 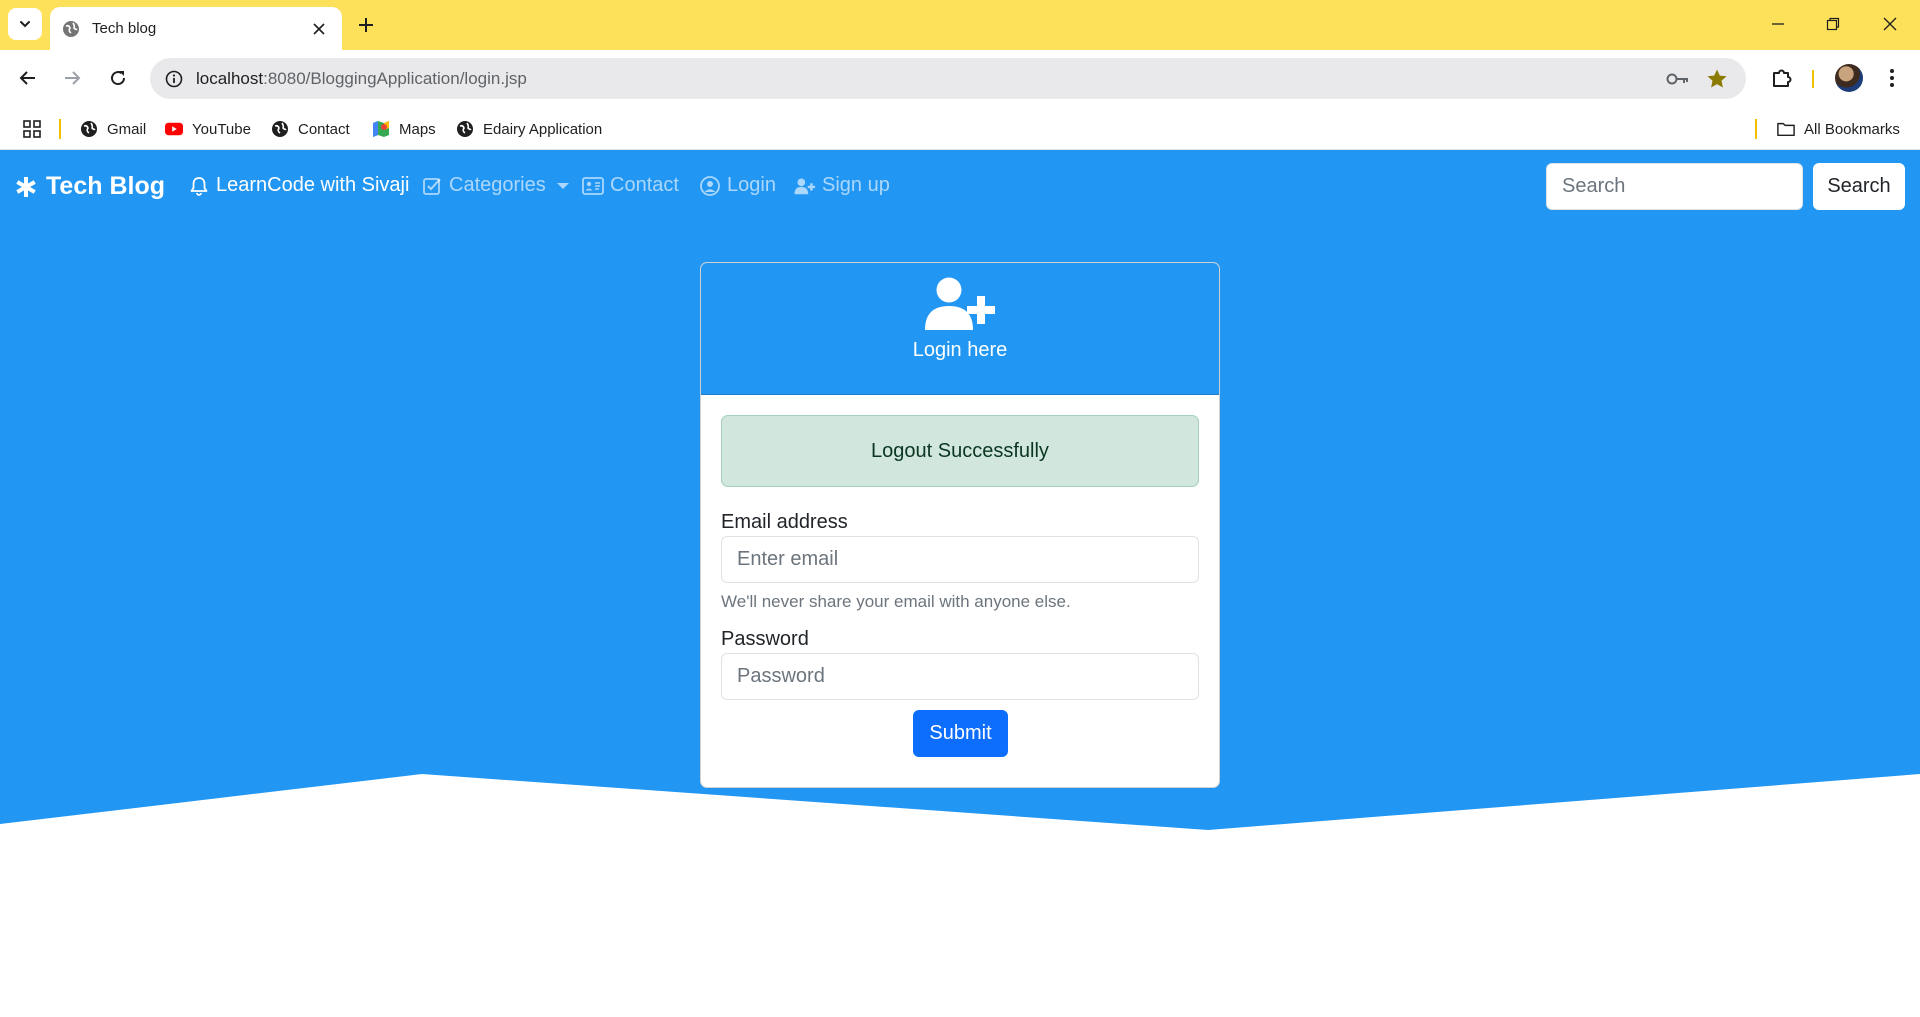 I want to click on restore-icon, so click(x=1833, y=24).